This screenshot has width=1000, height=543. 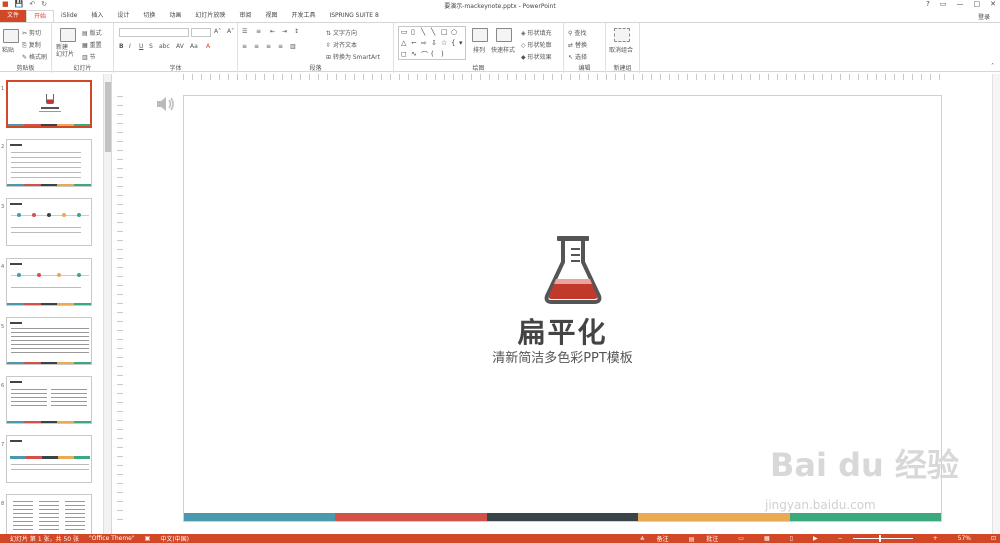 I want to click on format-painter-button: ✎ 格式刷, so click(x=34, y=56).